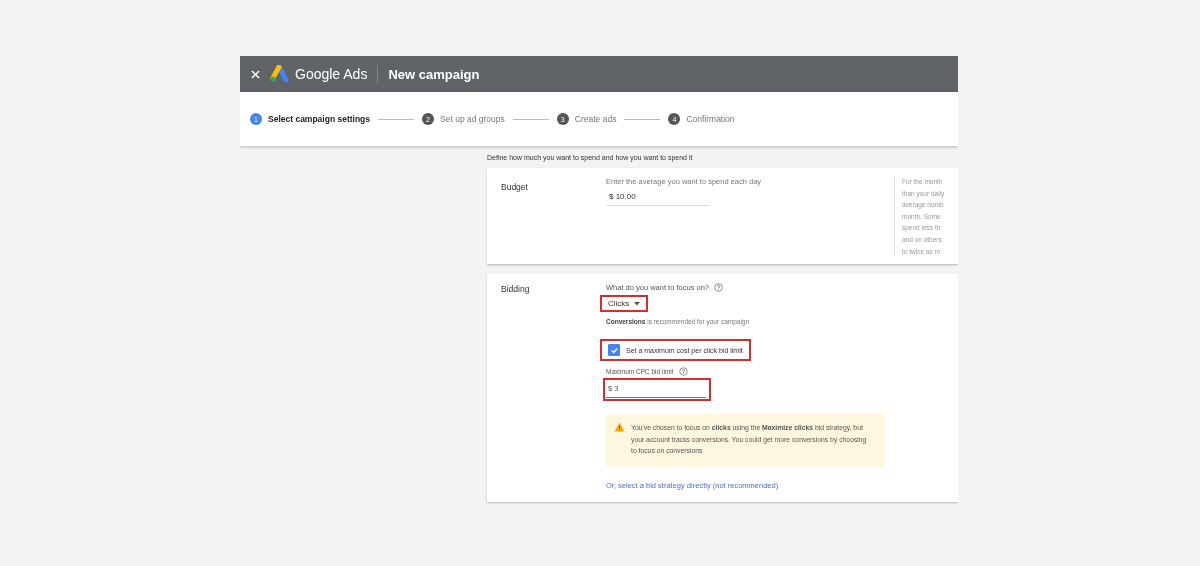  I want to click on warning-icon, so click(619, 427).